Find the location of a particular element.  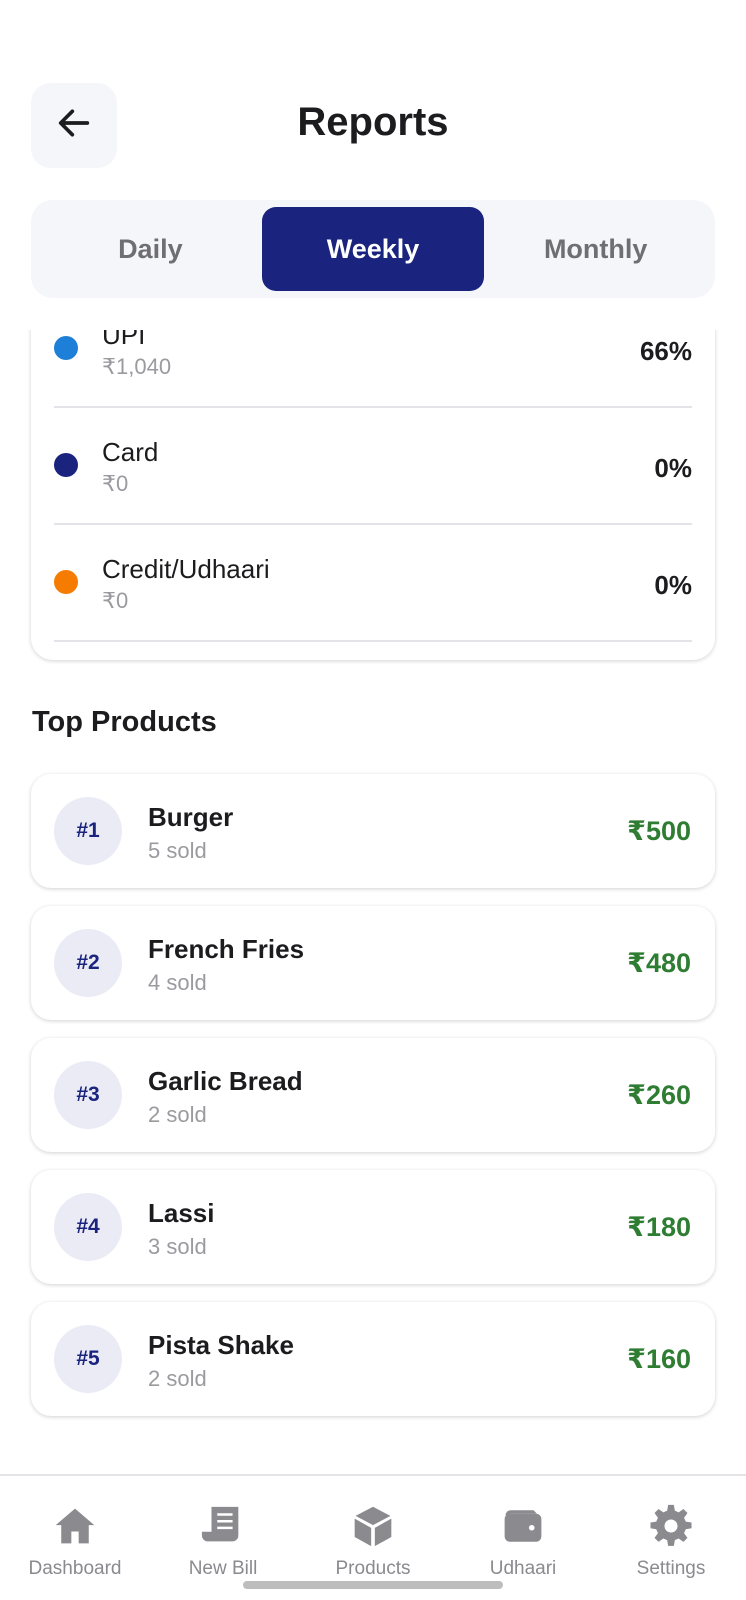

tab-daily: Daily is located at coordinates (150, 249).